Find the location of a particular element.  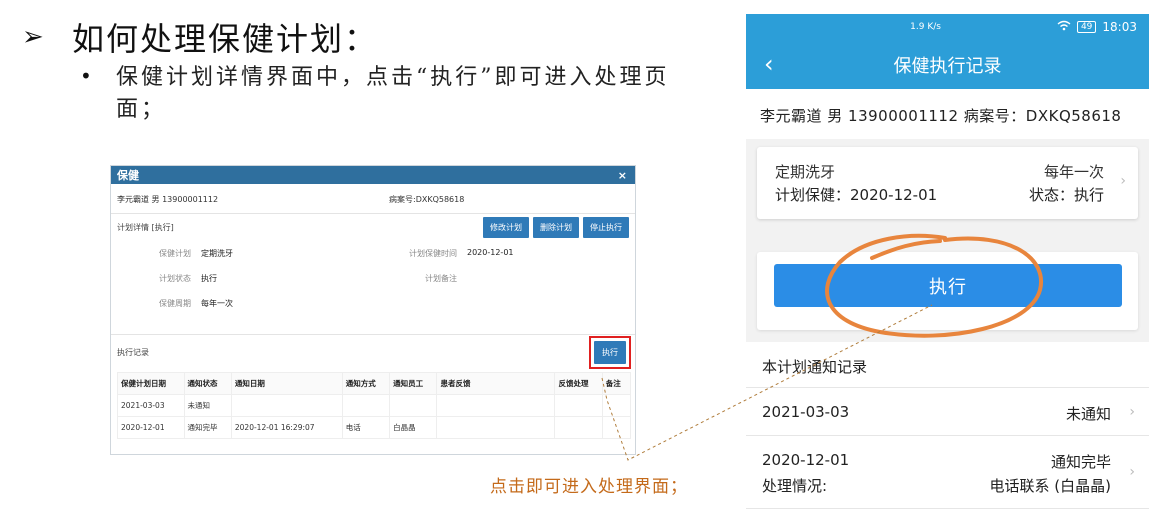

battery-icon: 49 is located at coordinates (1086, 27).